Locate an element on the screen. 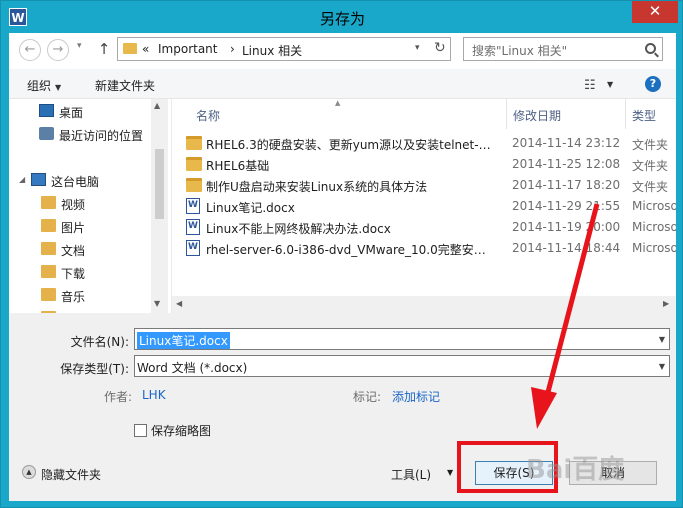 This screenshot has height=508, width=683. watermark: Bai百度 is located at coordinates (575, 470).